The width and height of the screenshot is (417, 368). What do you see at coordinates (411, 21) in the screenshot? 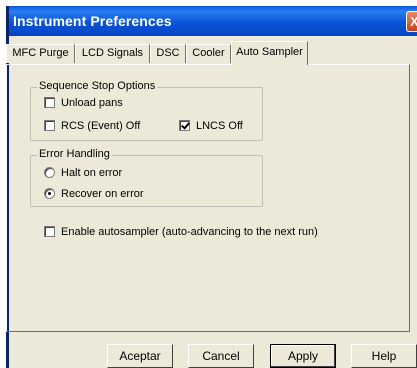
I see `close-icon: X` at bounding box center [411, 21].